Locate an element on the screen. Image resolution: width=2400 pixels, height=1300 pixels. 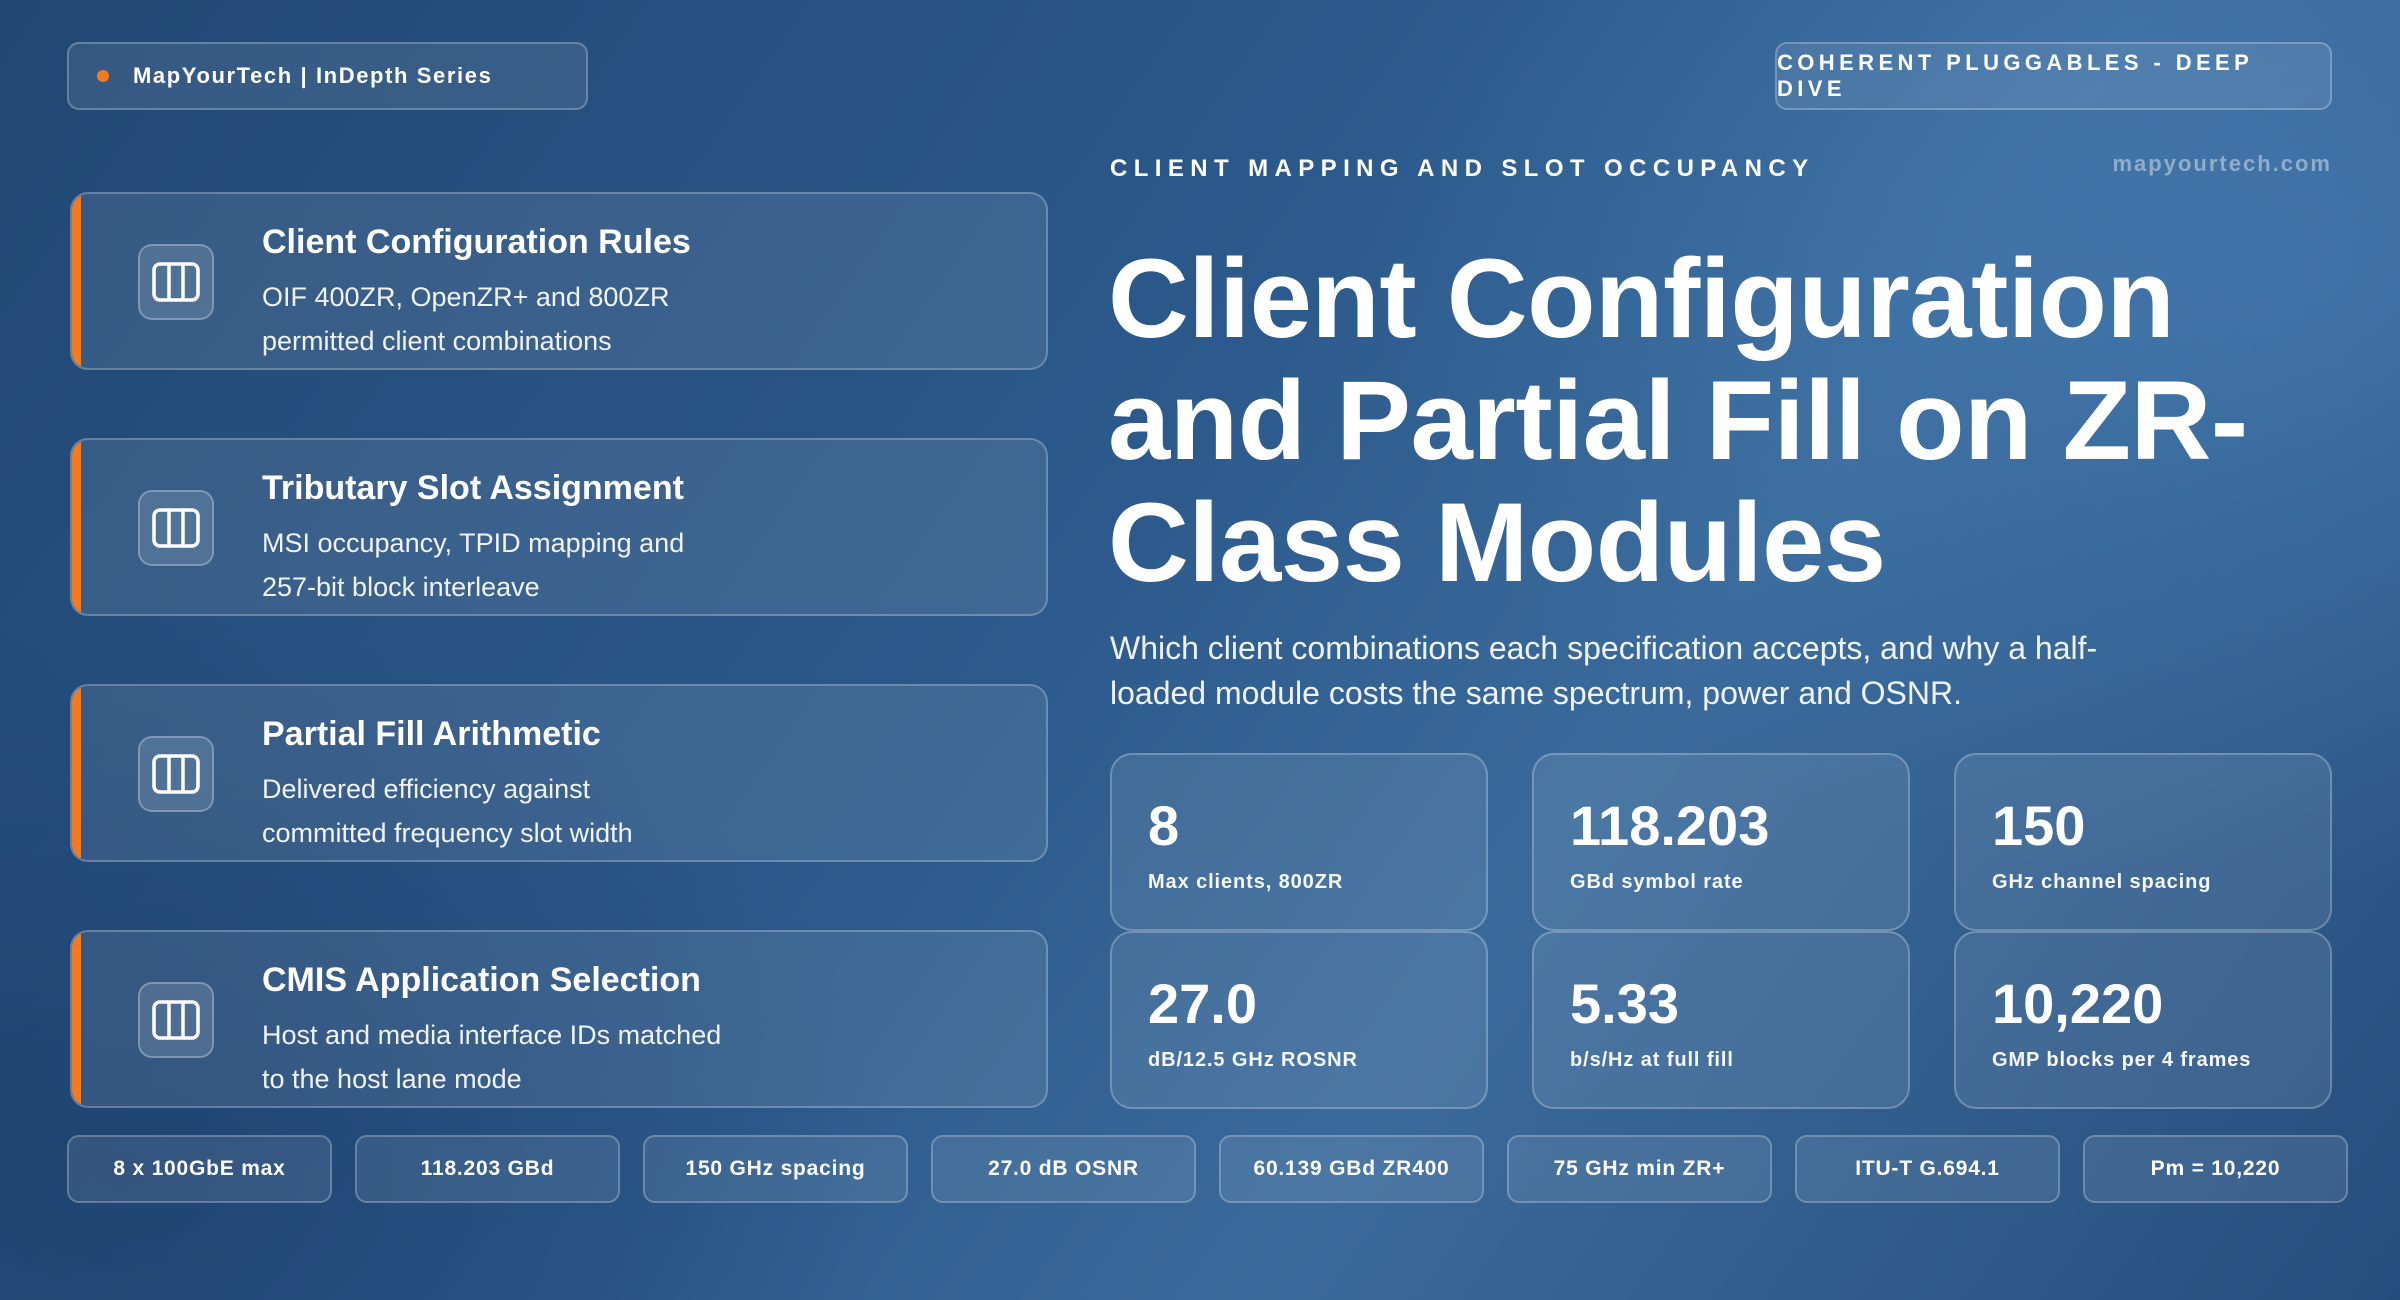
website-label: mapyourtech.com is located at coordinates (2222, 163).